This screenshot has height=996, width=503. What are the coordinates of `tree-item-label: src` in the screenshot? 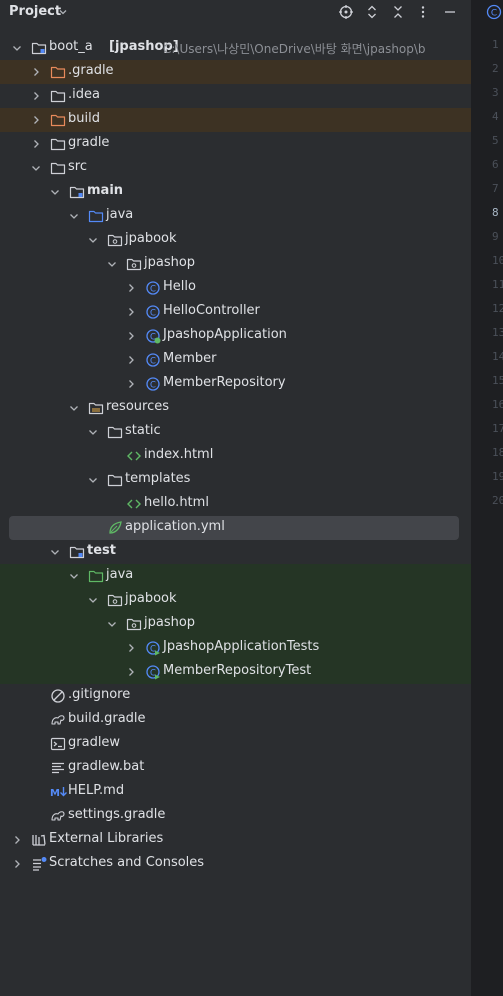 It's located at (77, 166).